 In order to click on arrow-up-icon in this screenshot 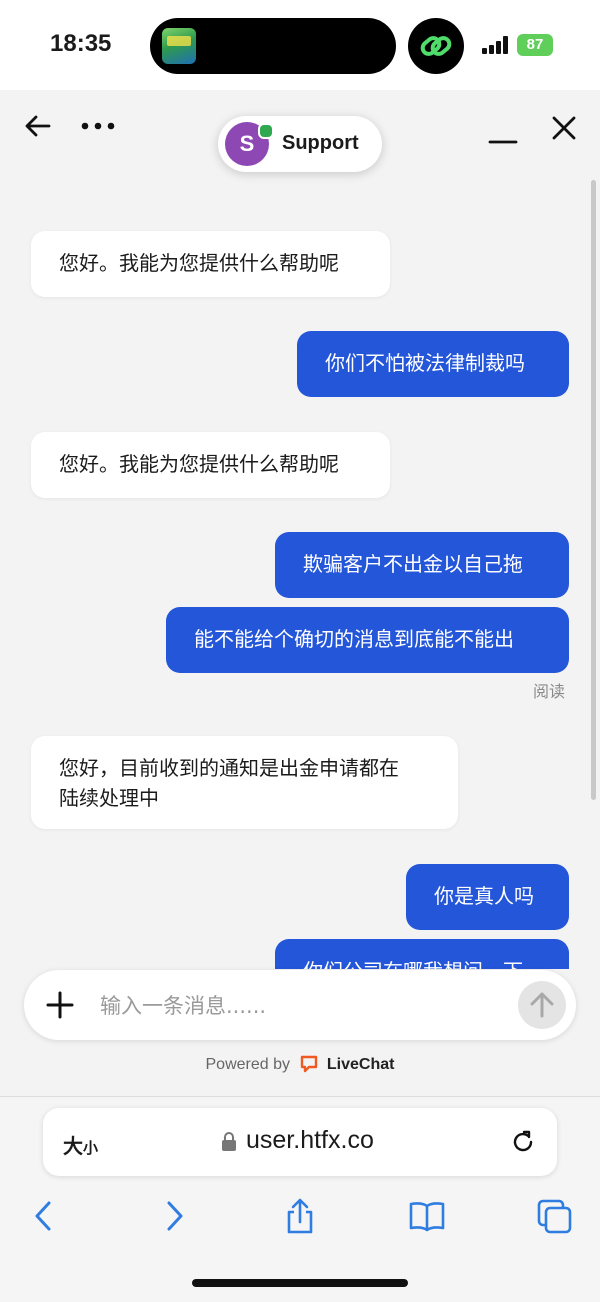, I will do `click(542, 1005)`.